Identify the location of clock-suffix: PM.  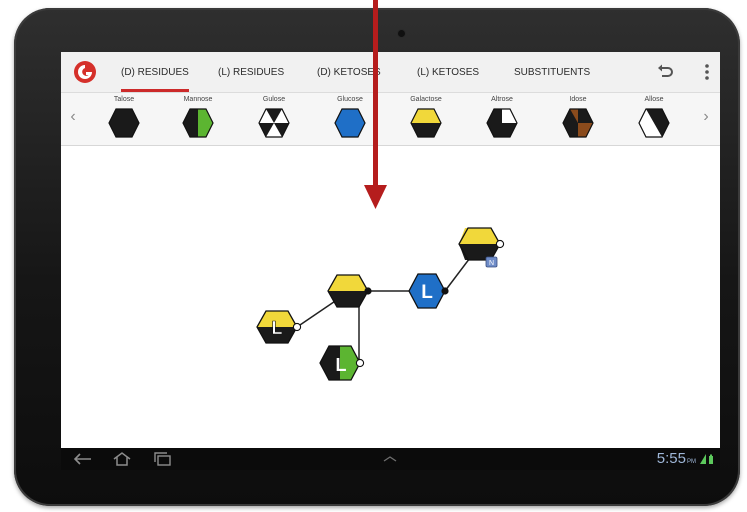
(691, 462).